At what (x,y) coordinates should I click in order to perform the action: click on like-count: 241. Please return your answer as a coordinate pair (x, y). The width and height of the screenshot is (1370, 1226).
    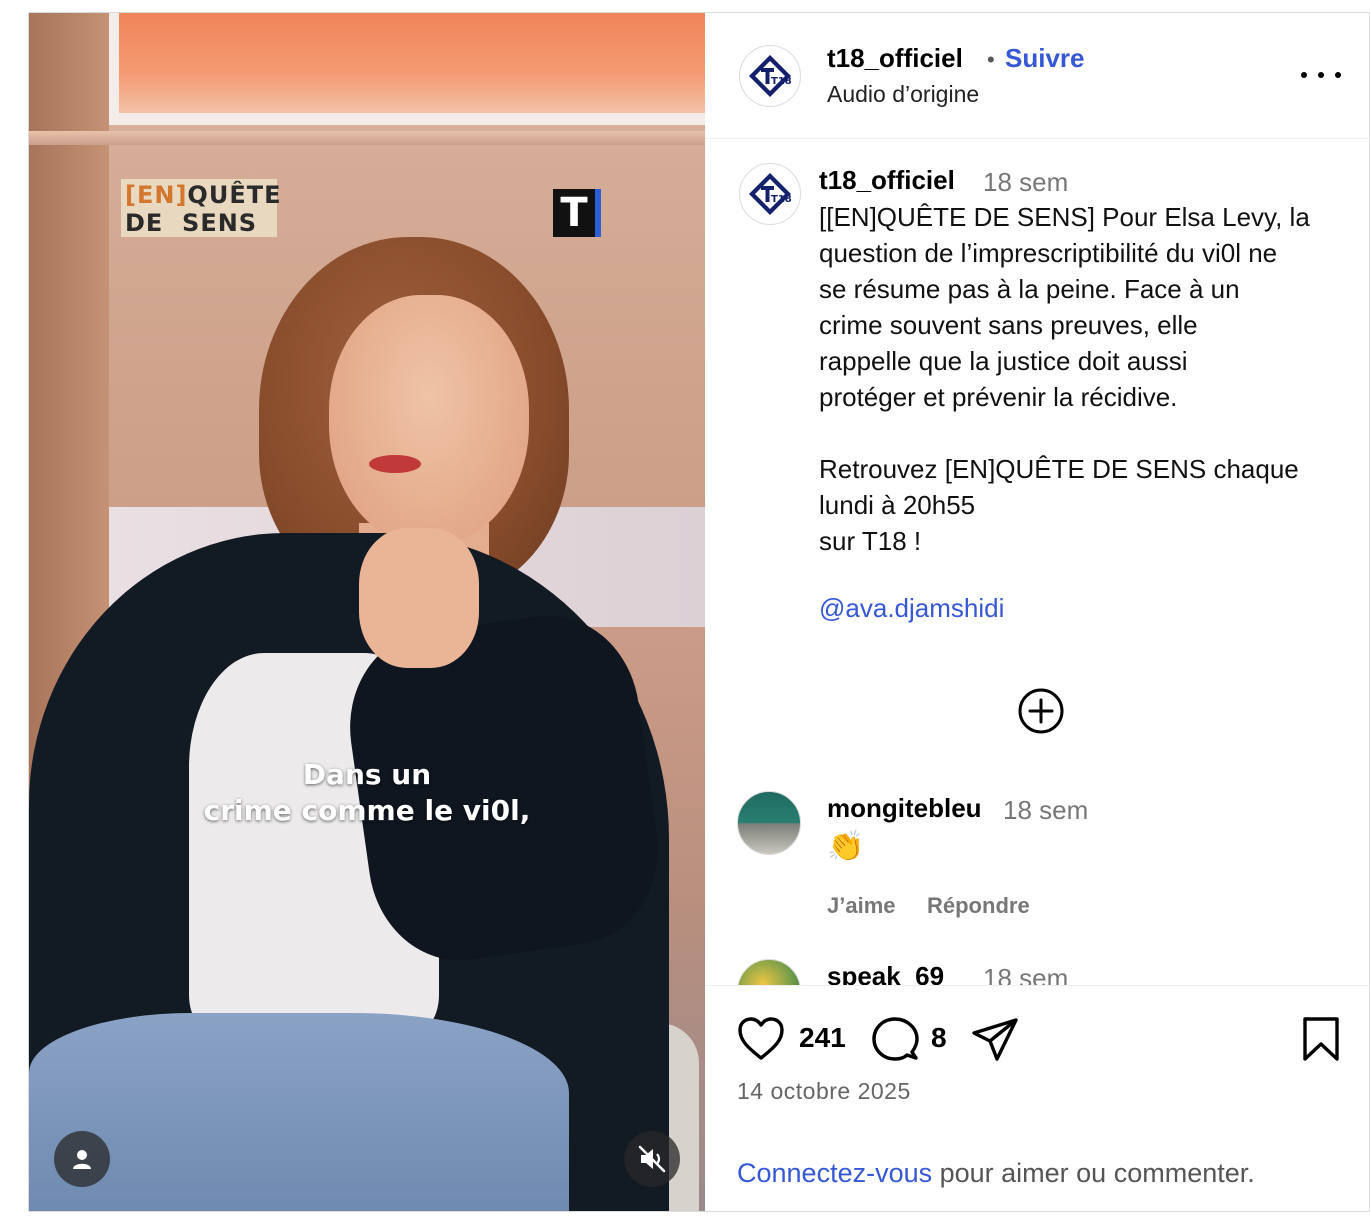
    Looking at the image, I should click on (822, 1038).